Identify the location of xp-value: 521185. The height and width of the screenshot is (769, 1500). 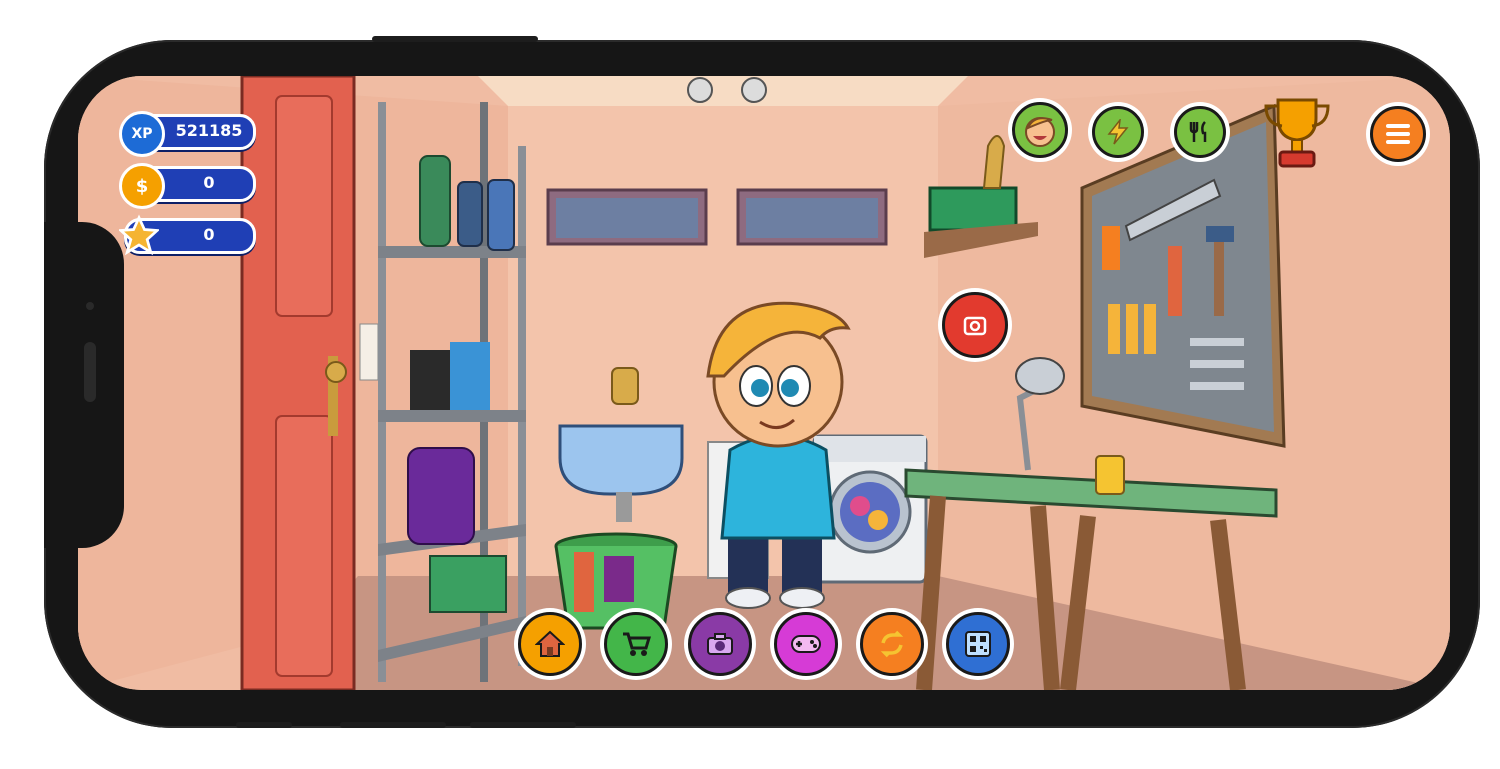
(209, 130).